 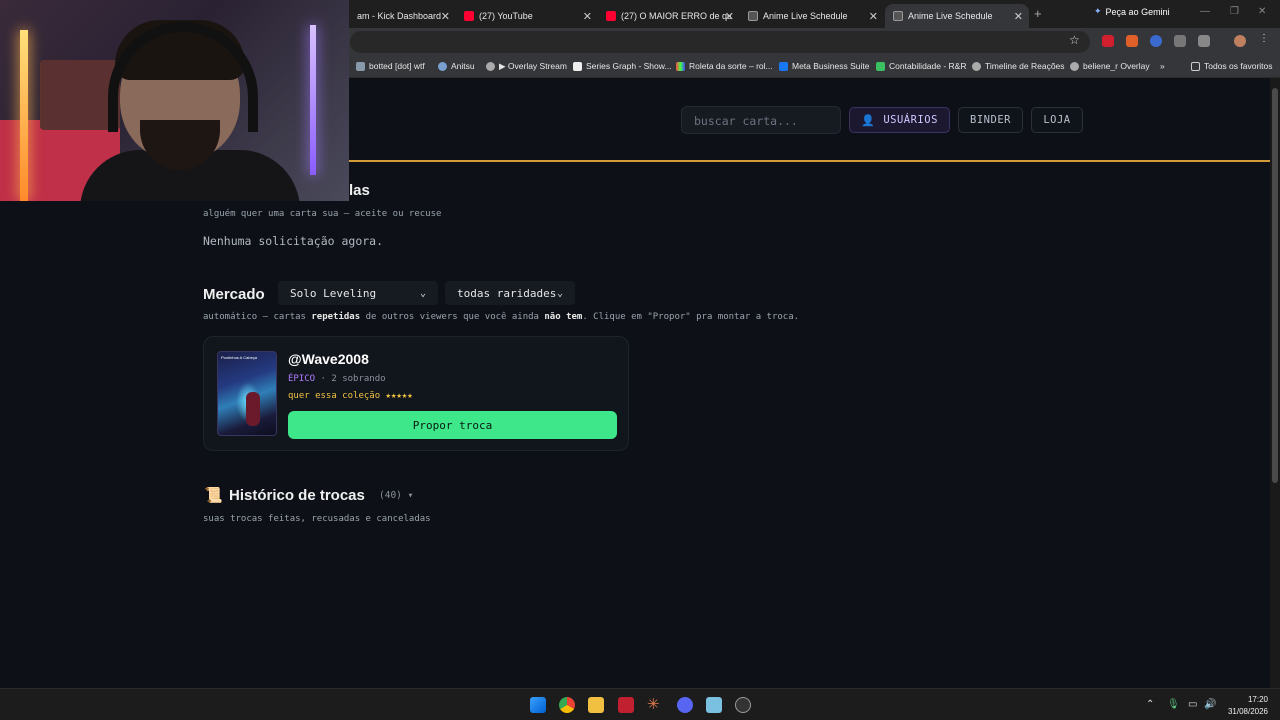 I want to click on taskbar-clock: 17:20 31/08/2026, so click(x=1245, y=706).